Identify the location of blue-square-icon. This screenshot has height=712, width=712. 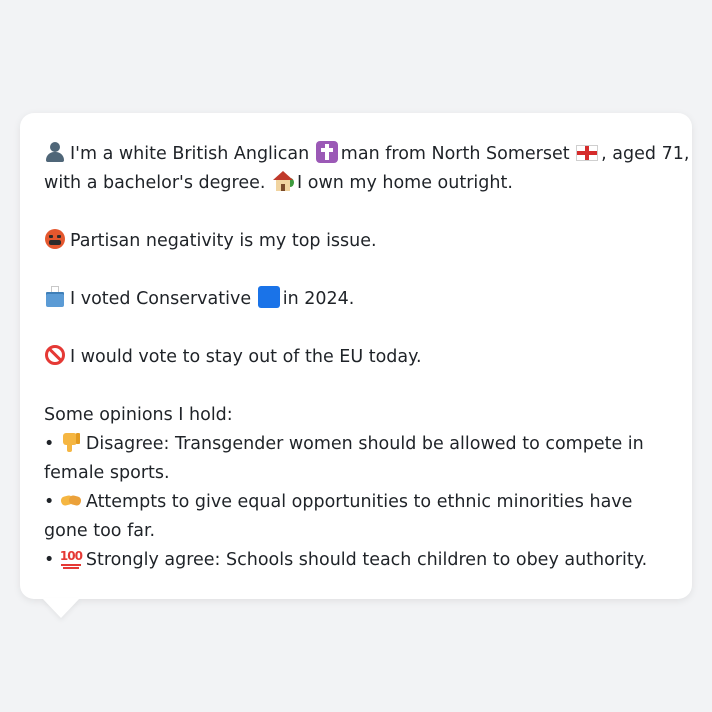
(268, 297).